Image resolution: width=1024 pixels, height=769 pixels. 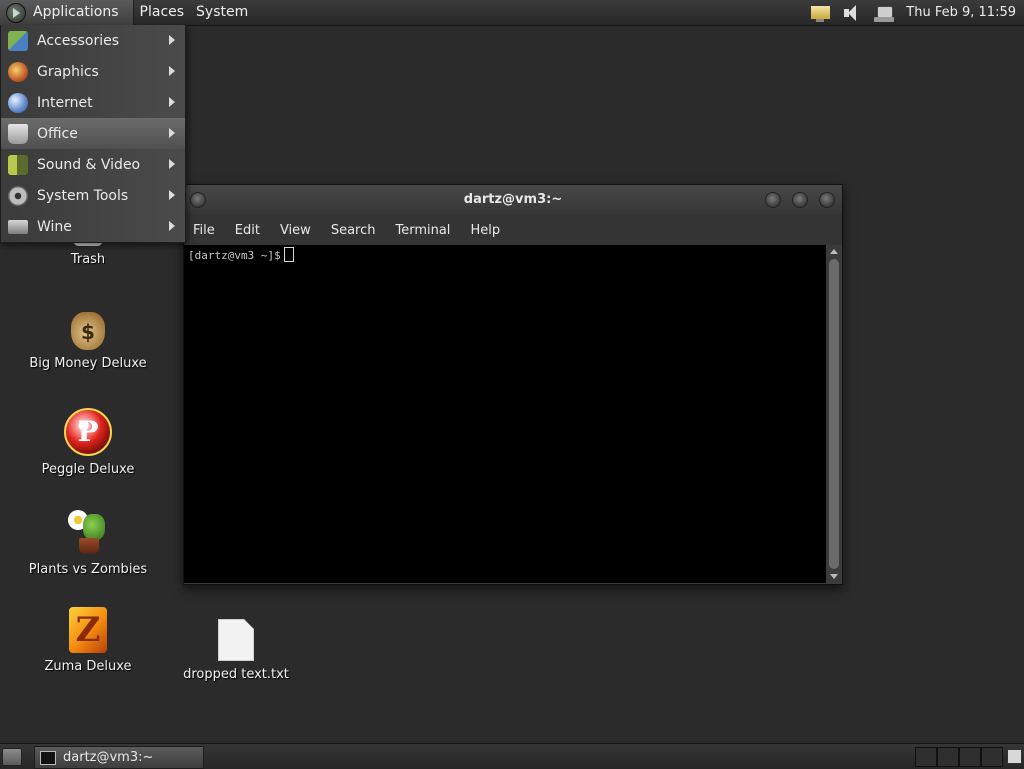 I want to click on desktop-icon-label: Big Money Deluxe, so click(x=88, y=363).